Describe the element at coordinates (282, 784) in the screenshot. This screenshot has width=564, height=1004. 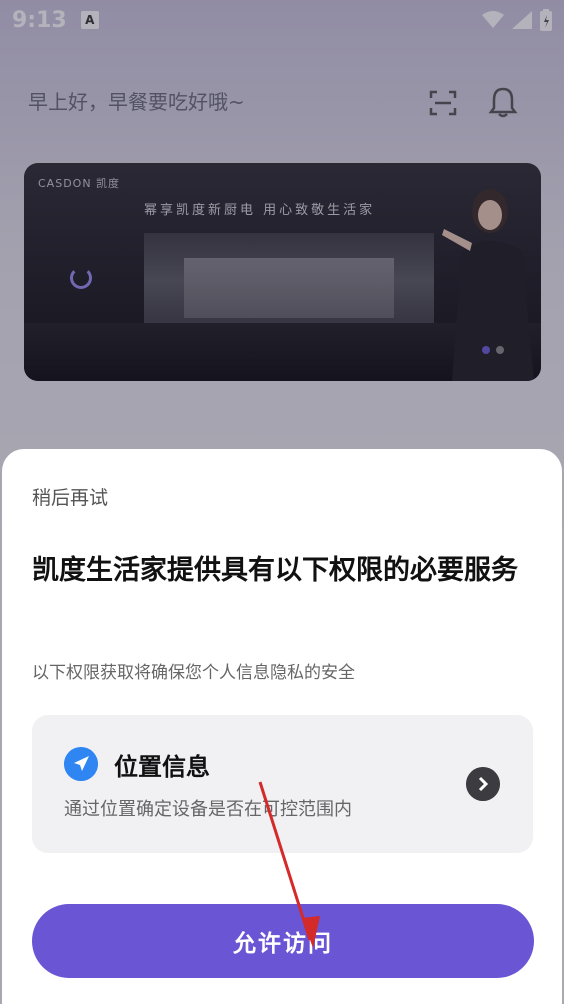
I see `permission-card-location: 位置信息 通过位置确定设备是否在可控范围内` at that location.